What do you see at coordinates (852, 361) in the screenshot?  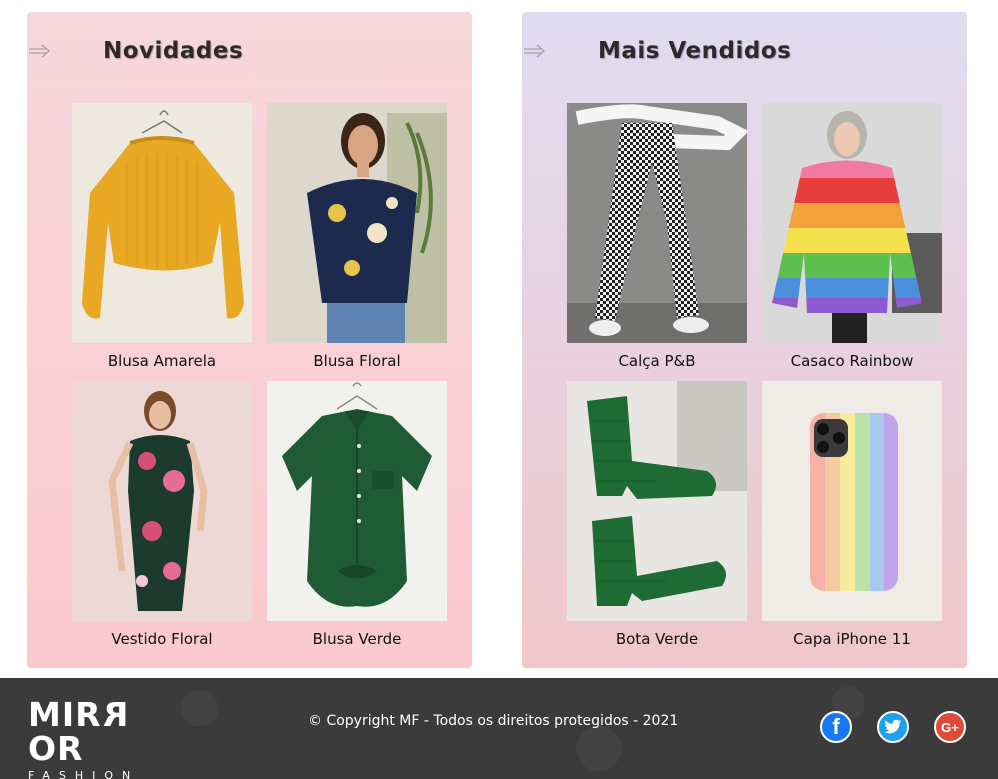 I see `product-name: Casaco Rainbow` at bounding box center [852, 361].